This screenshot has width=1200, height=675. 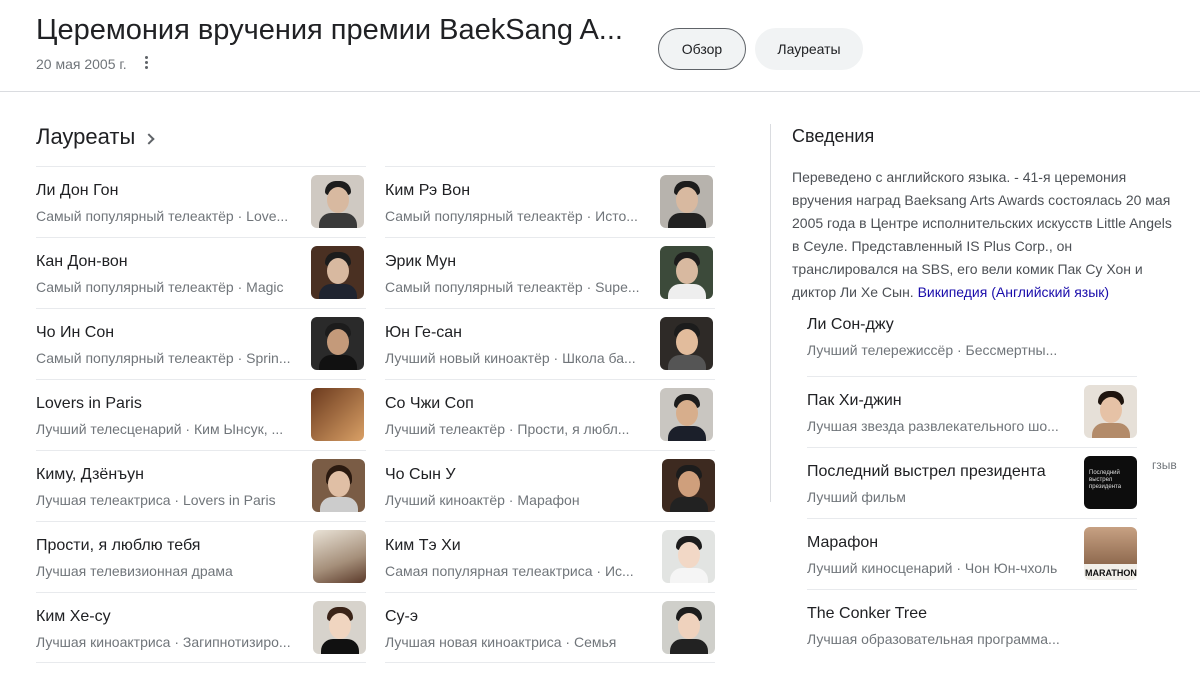 What do you see at coordinates (1013, 292) in the screenshot?
I see `wikipedia-link: Википедия (Английский язык)` at bounding box center [1013, 292].